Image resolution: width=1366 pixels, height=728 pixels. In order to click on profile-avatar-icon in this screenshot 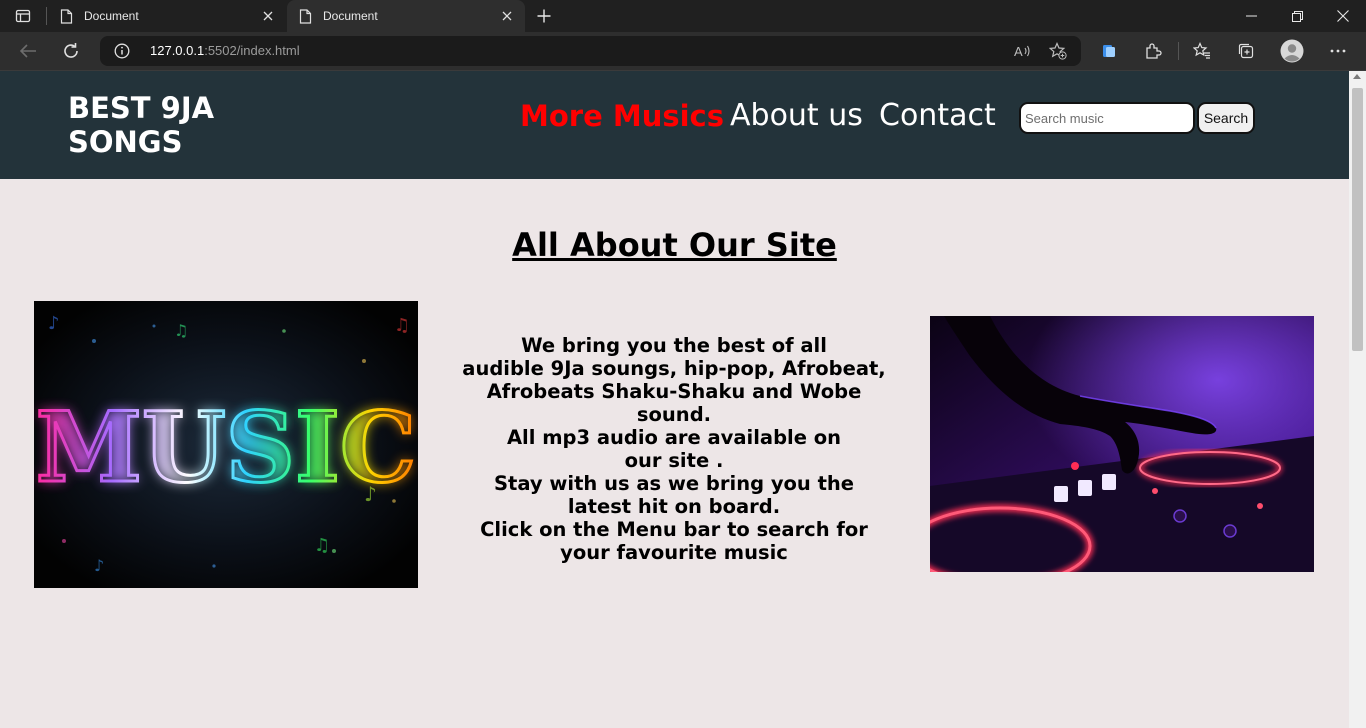, I will do `click(1292, 51)`.